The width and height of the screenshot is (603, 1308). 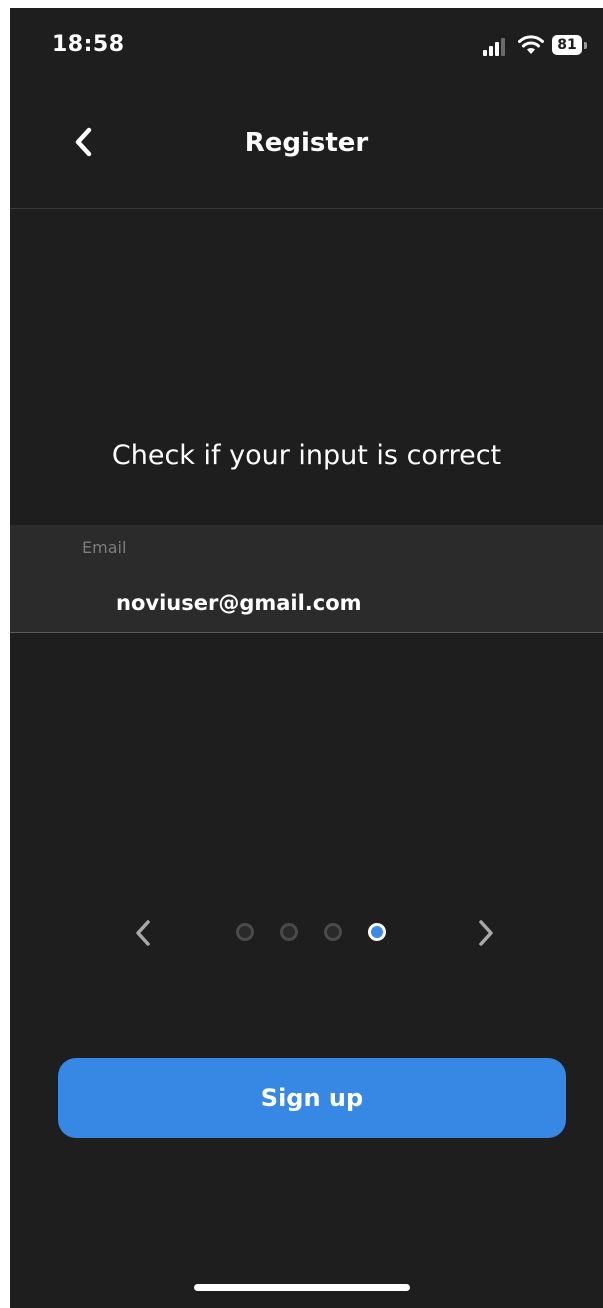 What do you see at coordinates (306, 143) in the screenshot?
I see `page-title: Register` at bounding box center [306, 143].